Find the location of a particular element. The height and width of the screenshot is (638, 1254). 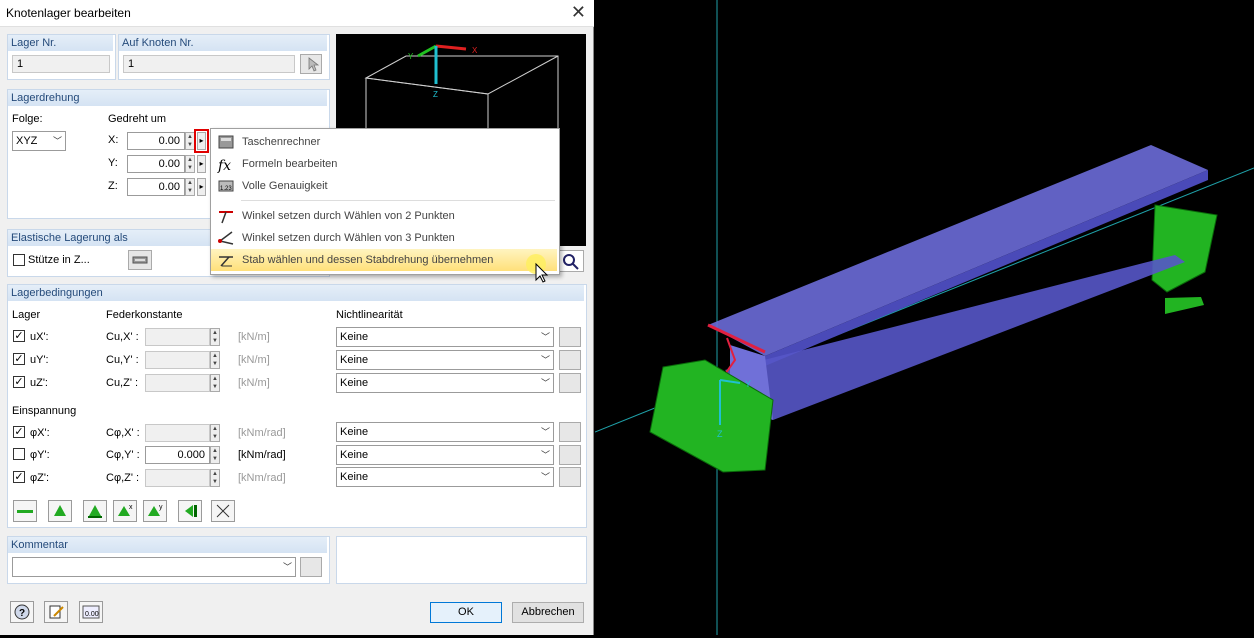

preview-y-axis-label: Y is located at coordinates (411, 56).